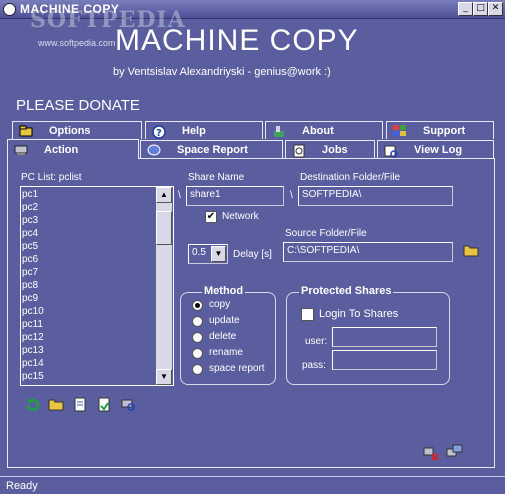 The image size is (505, 494). Describe the element at coordinates (164, 195) in the screenshot. I see `scroll-up-button: ▲` at that location.